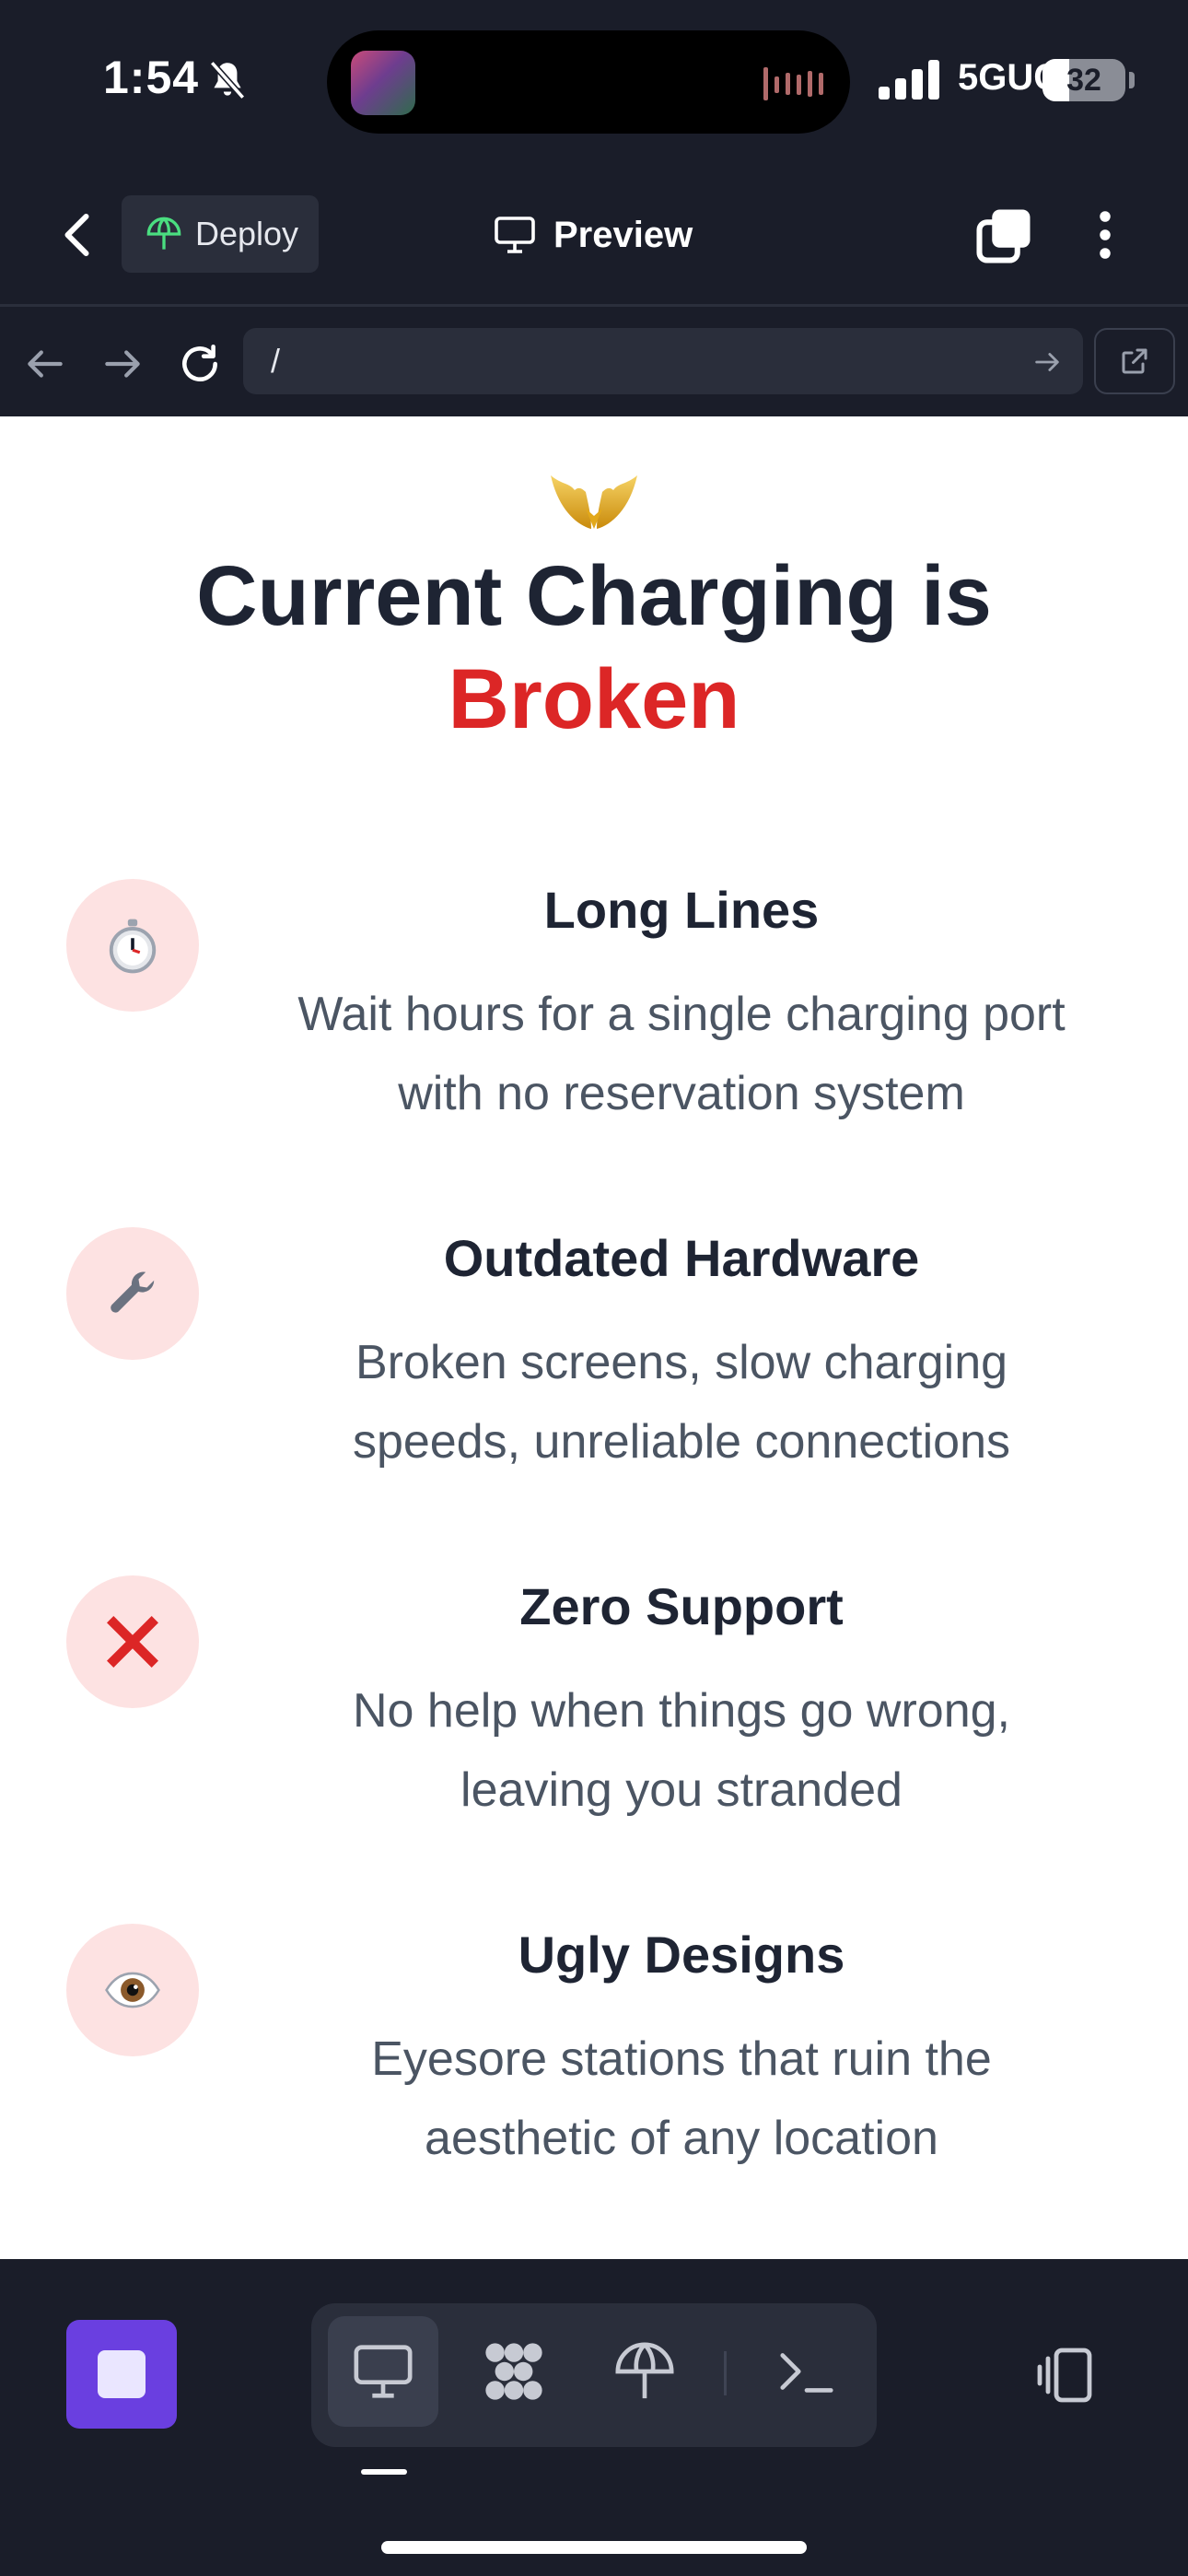  What do you see at coordinates (122, 364) in the screenshot?
I see `nav-forward-arrow-icon` at bounding box center [122, 364].